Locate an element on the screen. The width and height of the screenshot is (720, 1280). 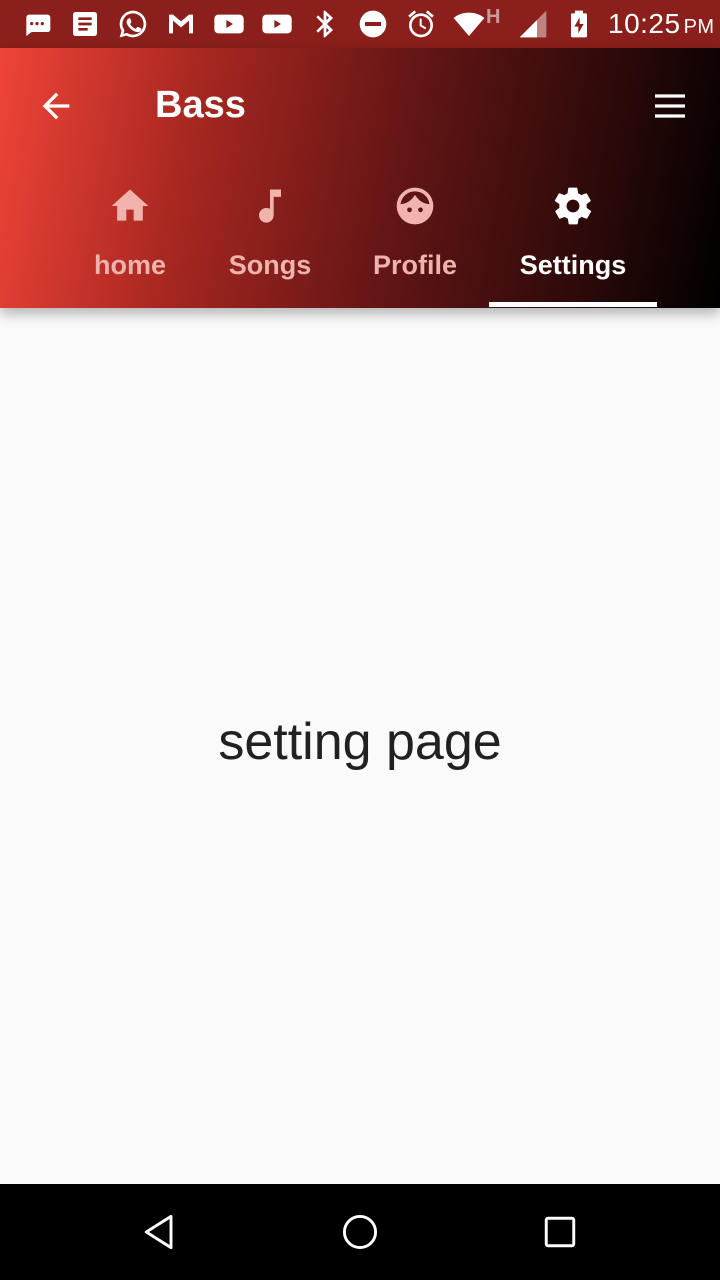
back-triangle-icon is located at coordinates (158, 1232).